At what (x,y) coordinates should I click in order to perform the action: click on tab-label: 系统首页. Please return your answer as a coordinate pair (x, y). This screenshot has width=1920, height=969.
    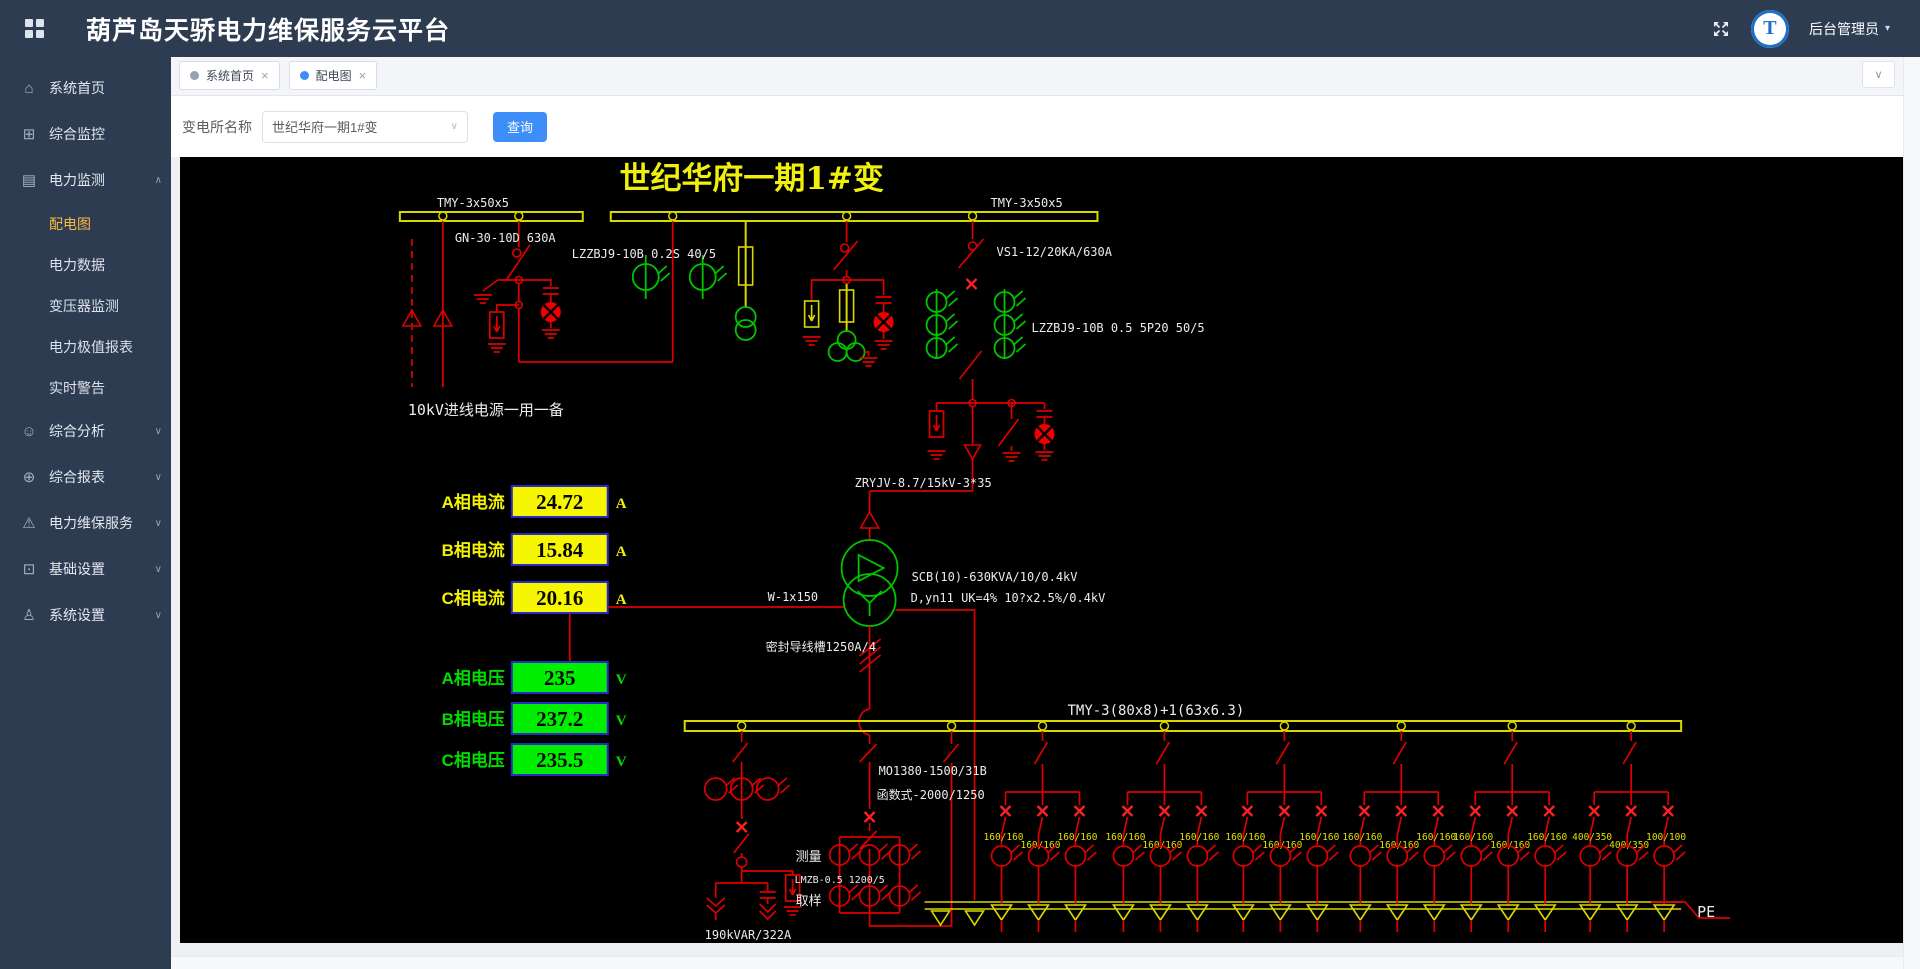
    Looking at the image, I should click on (230, 76).